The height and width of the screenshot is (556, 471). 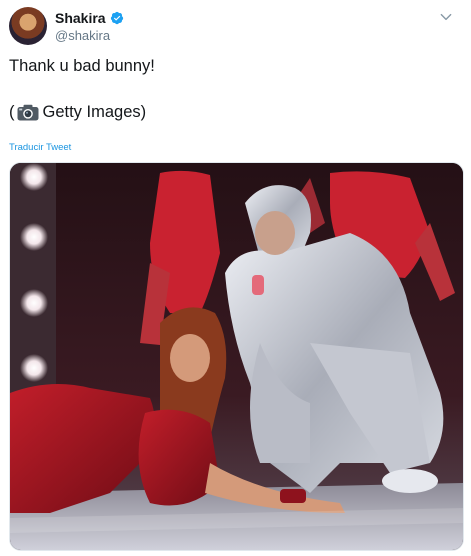 What do you see at coordinates (82, 66) in the screenshot?
I see `tweet-text-line-1: Thank u bad bunny!` at bounding box center [82, 66].